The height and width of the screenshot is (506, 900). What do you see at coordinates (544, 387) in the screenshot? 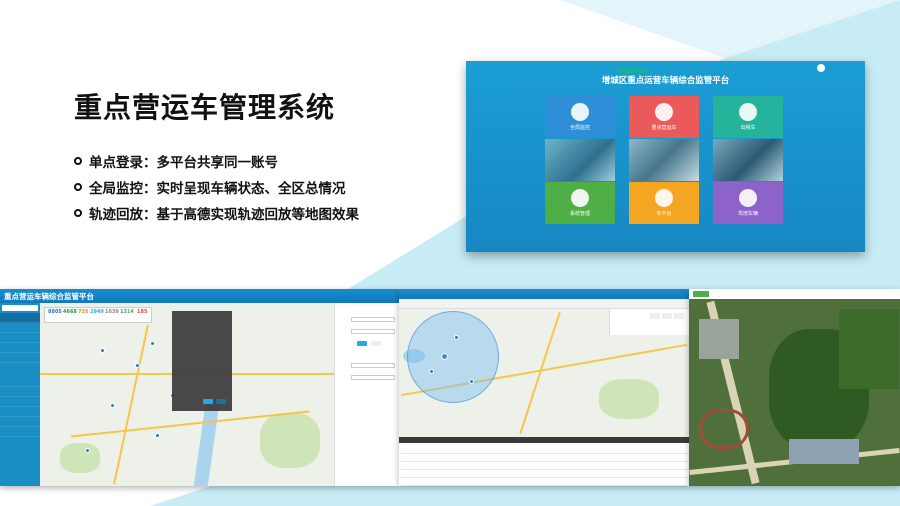
I see `area-query-screenshot` at bounding box center [544, 387].